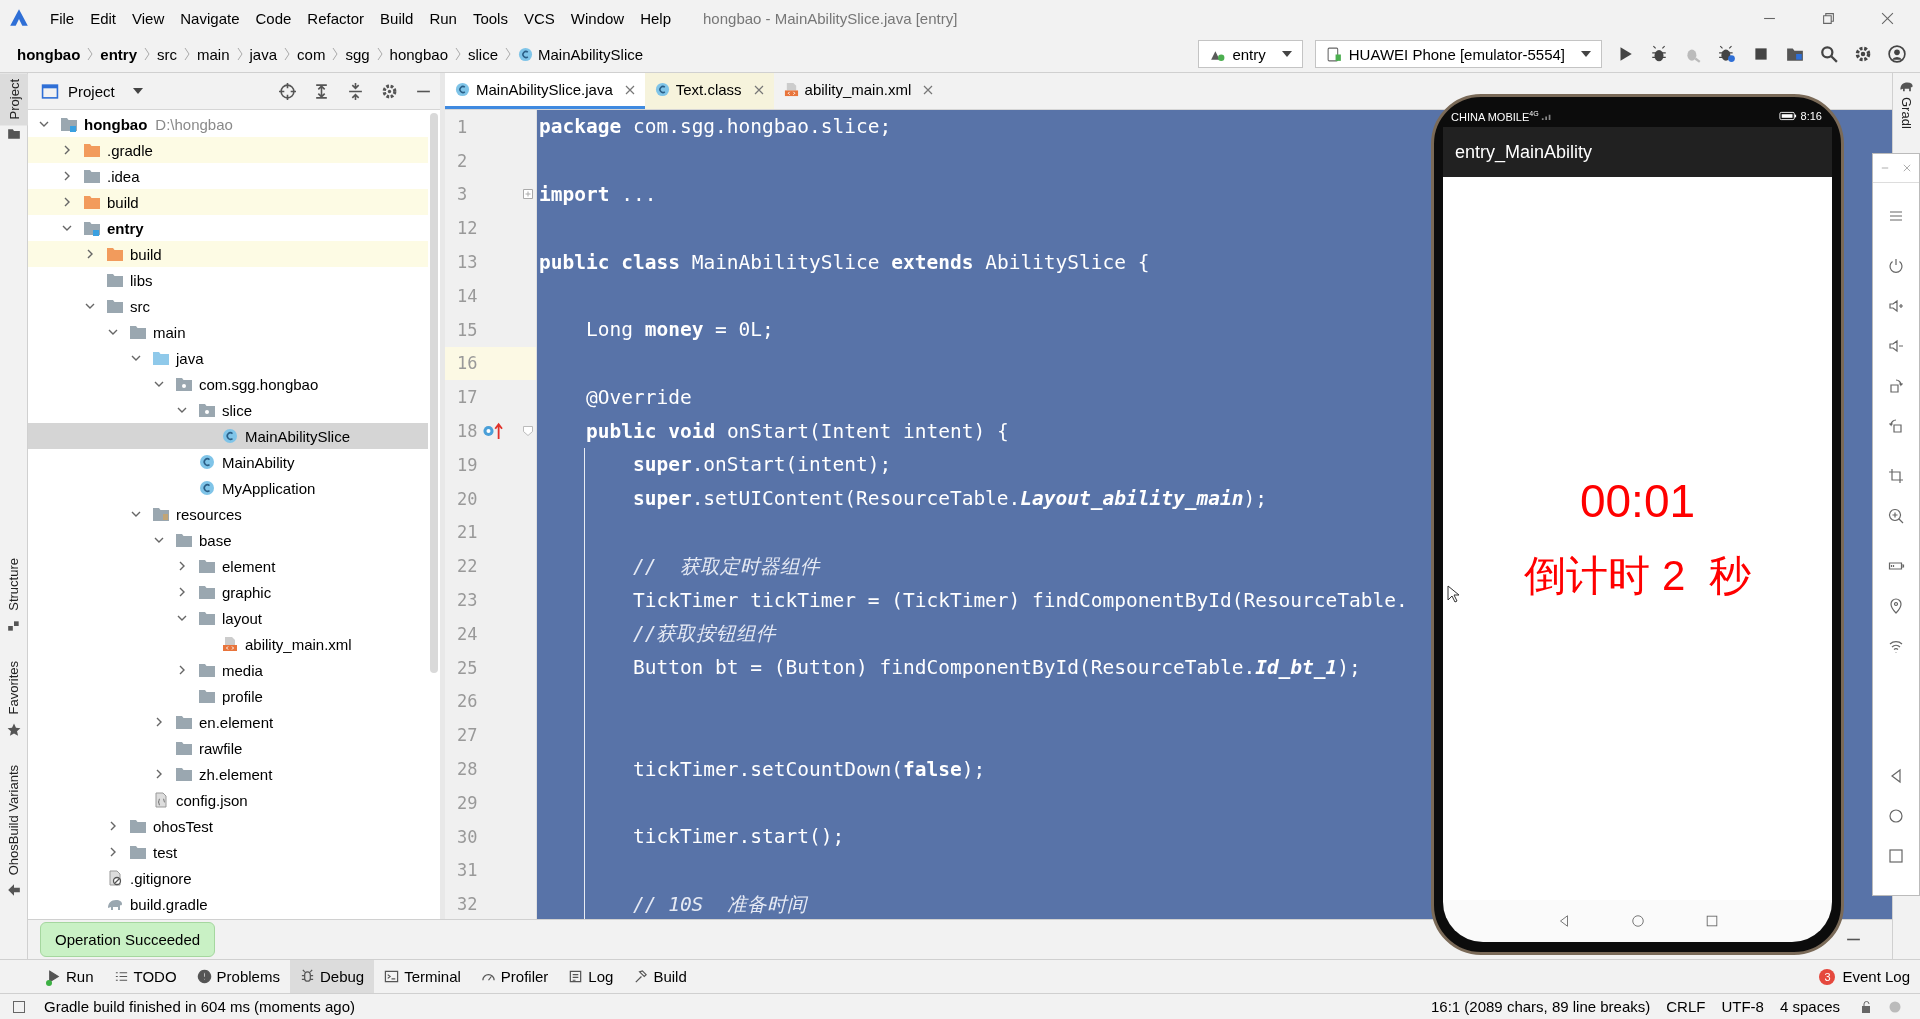 The image size is (1920, 1019). Describe the element at coordinates (228, 904) in the screenshot. I see `tree-item: build.gradle` at that location.